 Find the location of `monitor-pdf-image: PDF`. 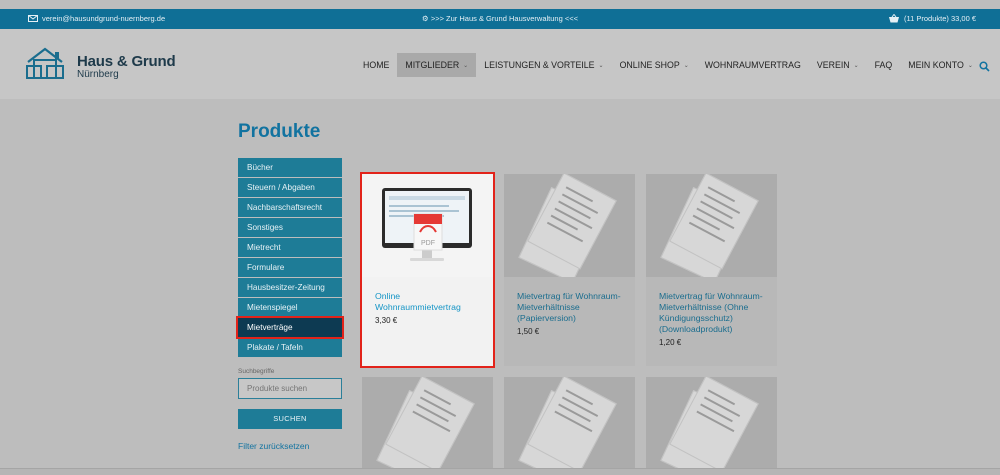

monitor-pdf-image: PDF is located at coordinates (427, 224).